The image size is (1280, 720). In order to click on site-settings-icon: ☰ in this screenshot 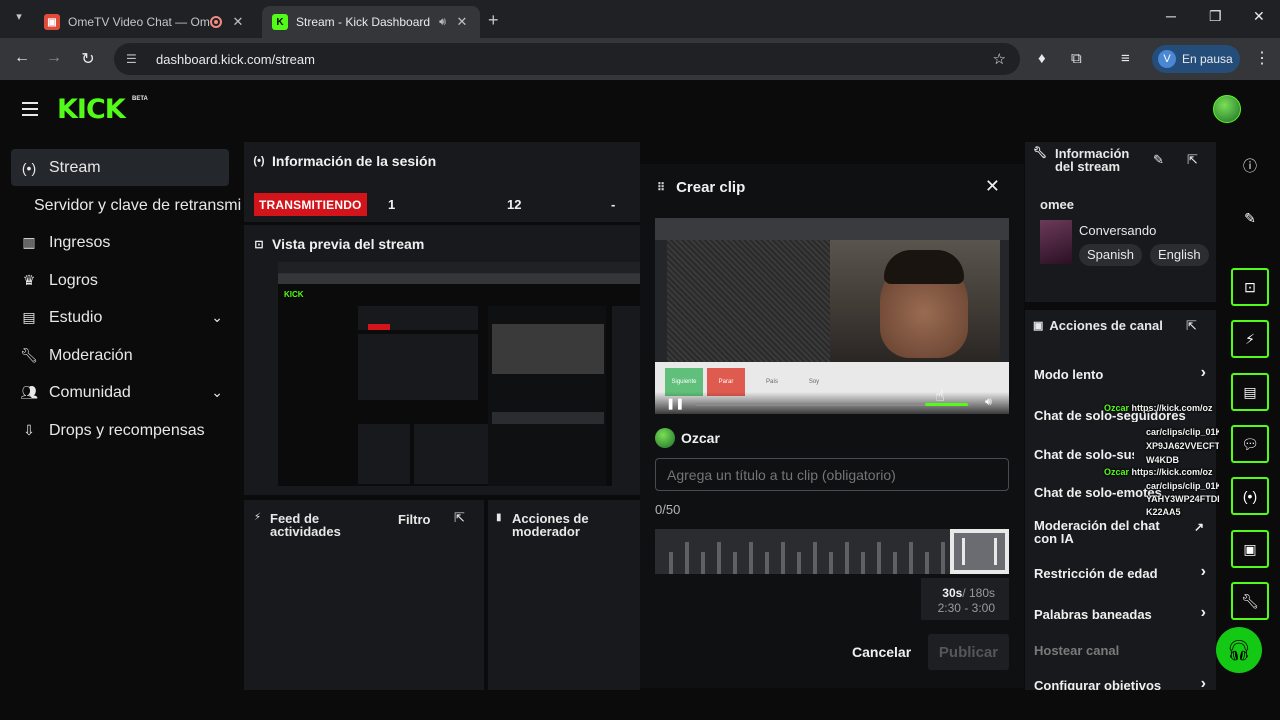, I will do `click(134, 59)`.